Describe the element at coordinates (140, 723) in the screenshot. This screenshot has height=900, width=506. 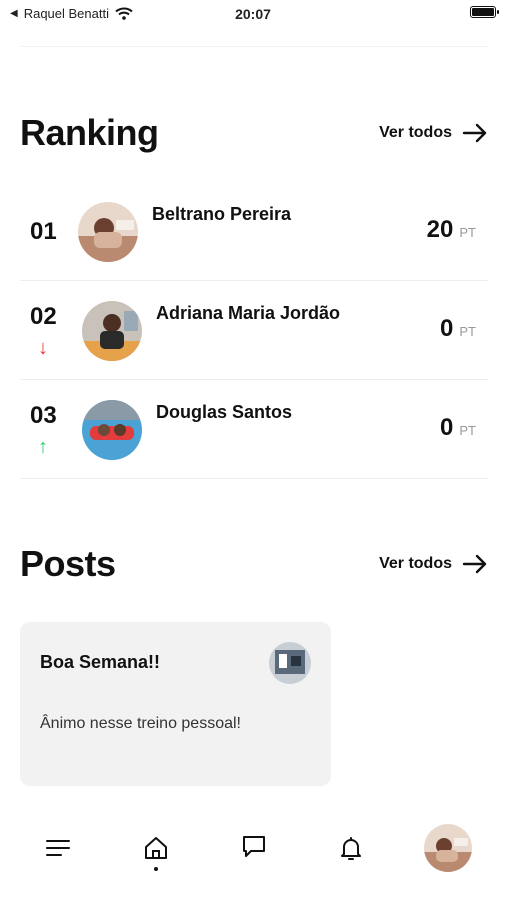
I see `post-body: Ânimo nesse treino pessoal!` at that location.